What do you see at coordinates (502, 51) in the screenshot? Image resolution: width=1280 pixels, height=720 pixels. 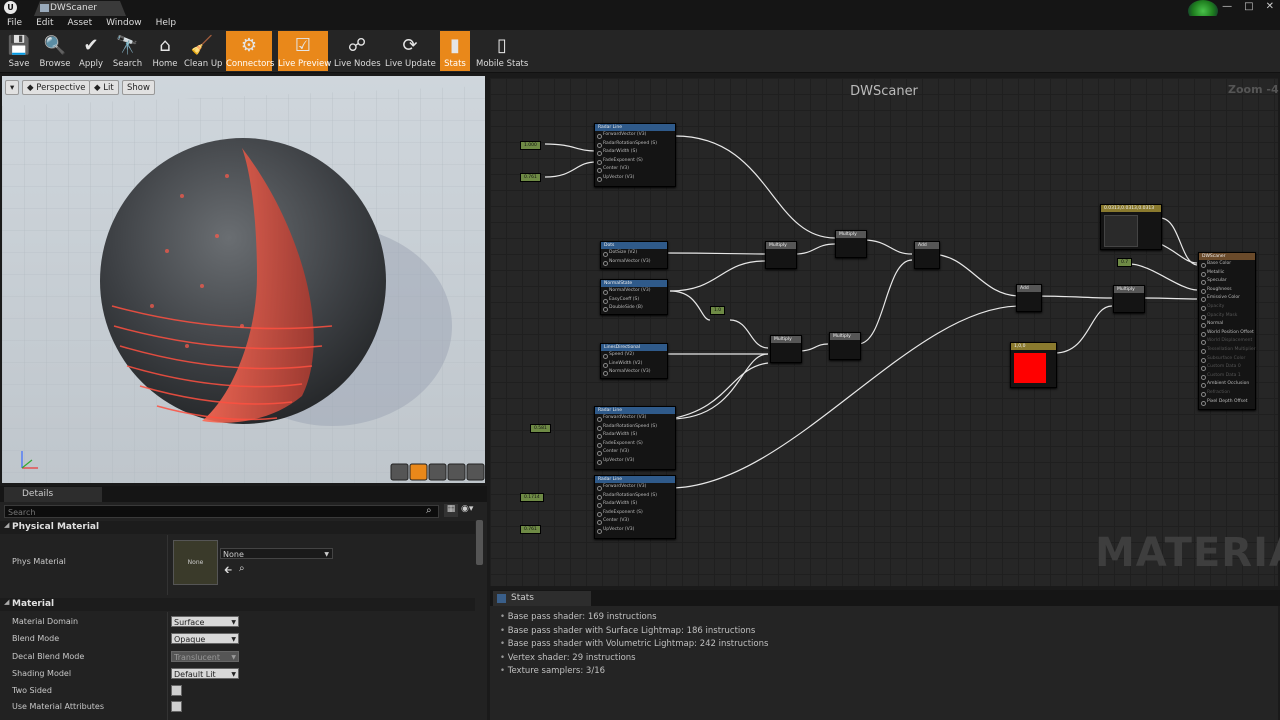 I see `mobile-stats-button: ▯ Mobile Stats` at bounding box center [502, 51].